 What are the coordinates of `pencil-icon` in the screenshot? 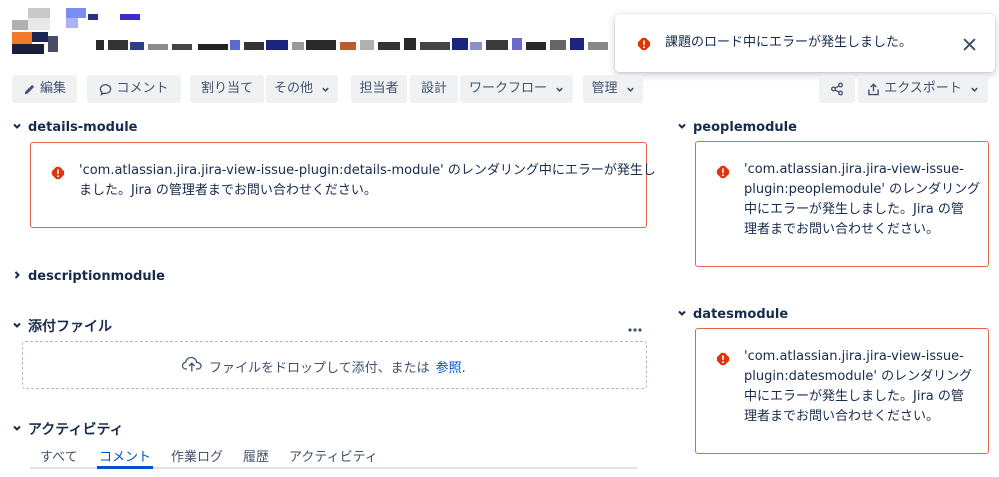 It's located at (29, 89).